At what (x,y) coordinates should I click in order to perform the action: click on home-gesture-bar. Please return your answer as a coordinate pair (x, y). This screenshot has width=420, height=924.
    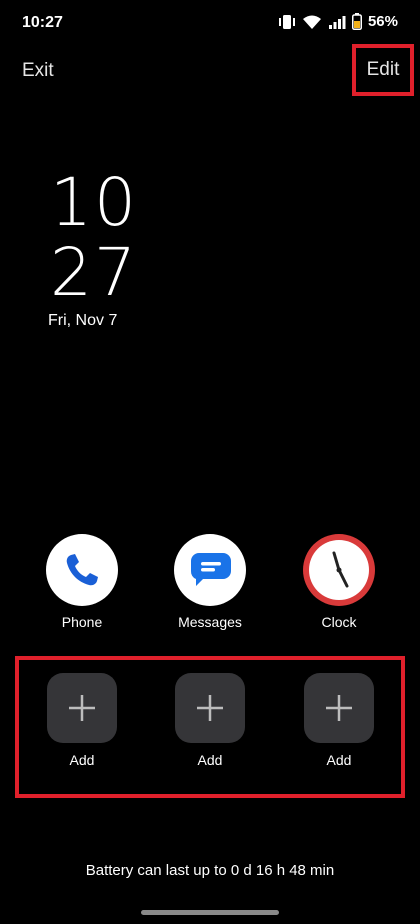
    Looking at the image, I should click on (210, 912).